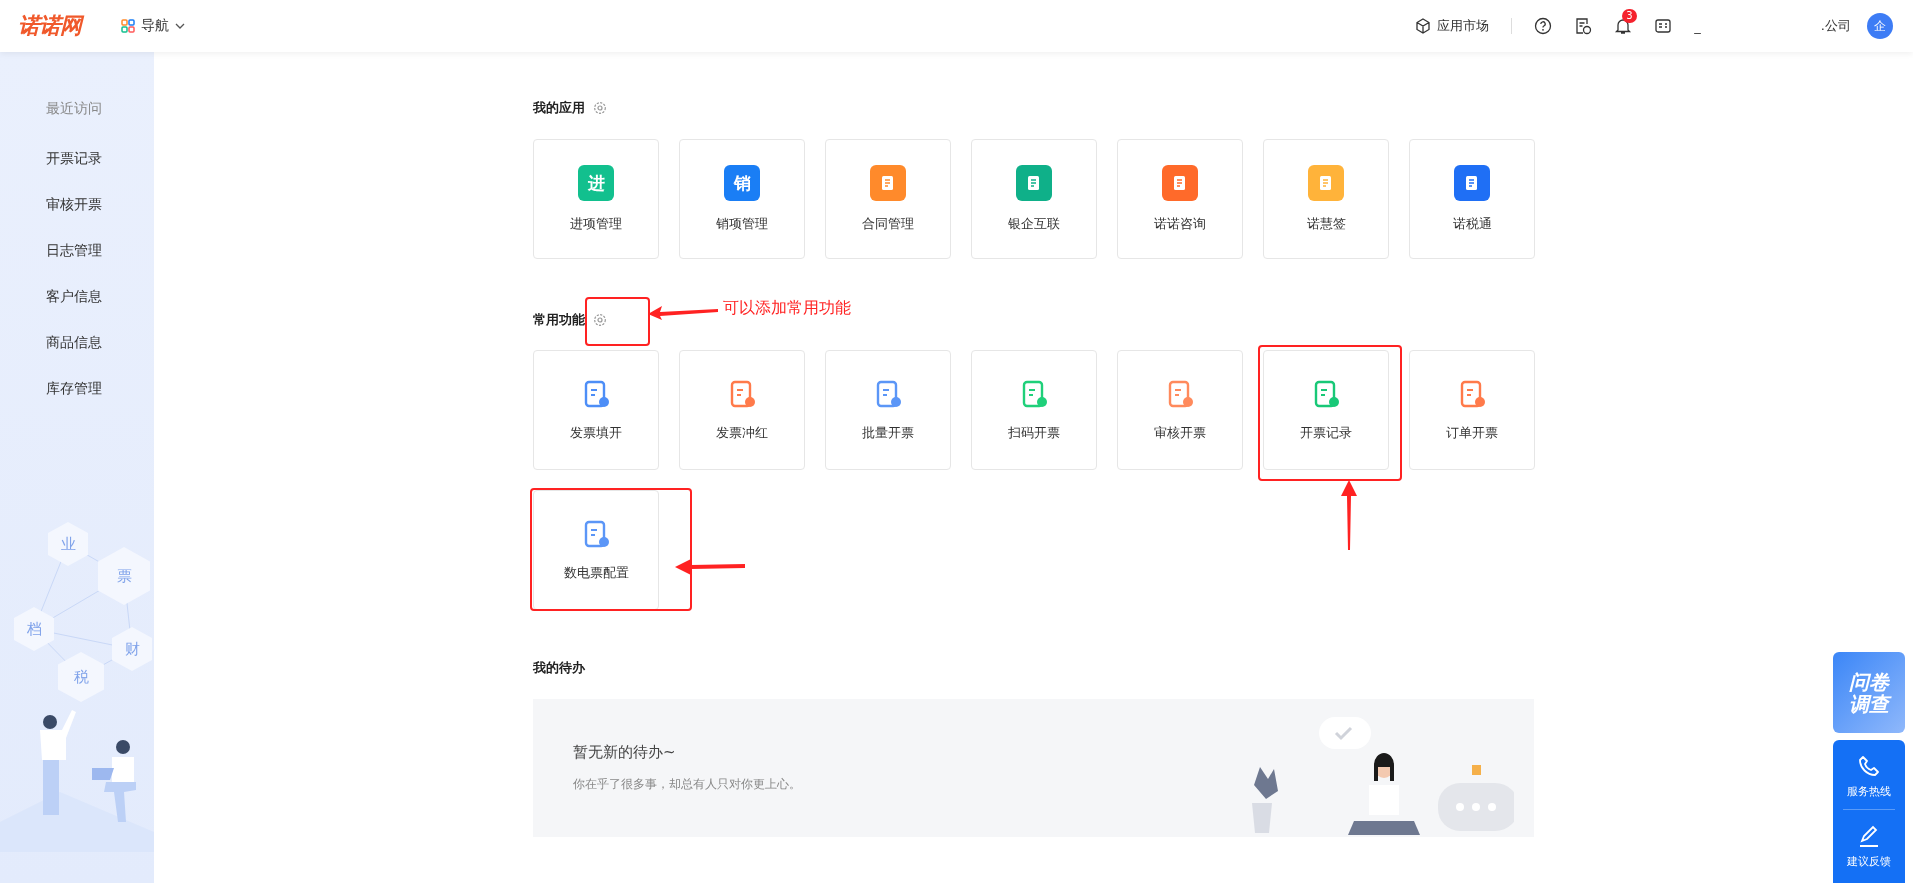 The width and height of the screenshot is (1913, 883). I want to click on app-label: 诺诺咨询, so click(1180, 224).